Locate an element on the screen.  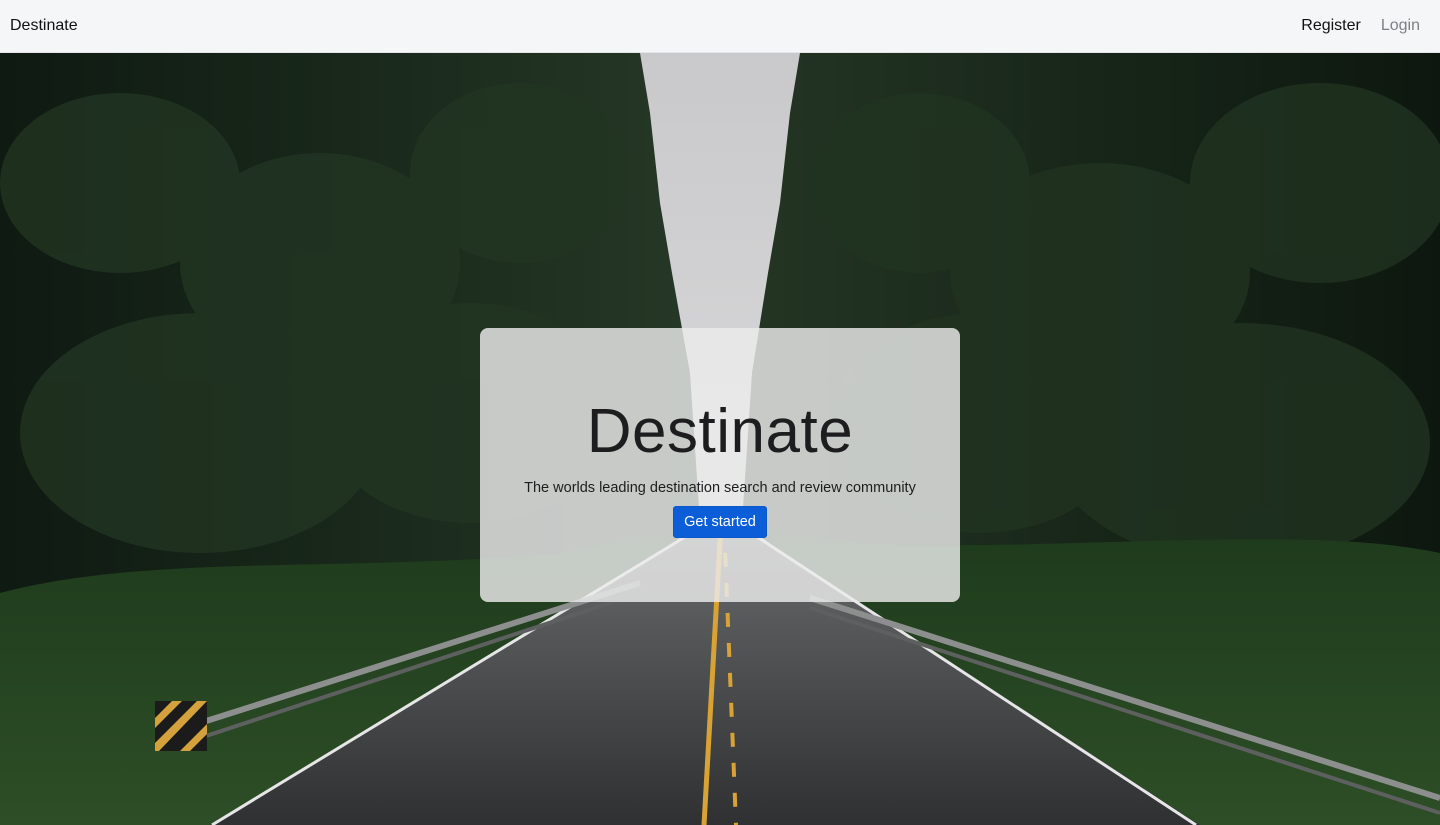
nav-links: Register Login is located at coordinates (1365, 26).